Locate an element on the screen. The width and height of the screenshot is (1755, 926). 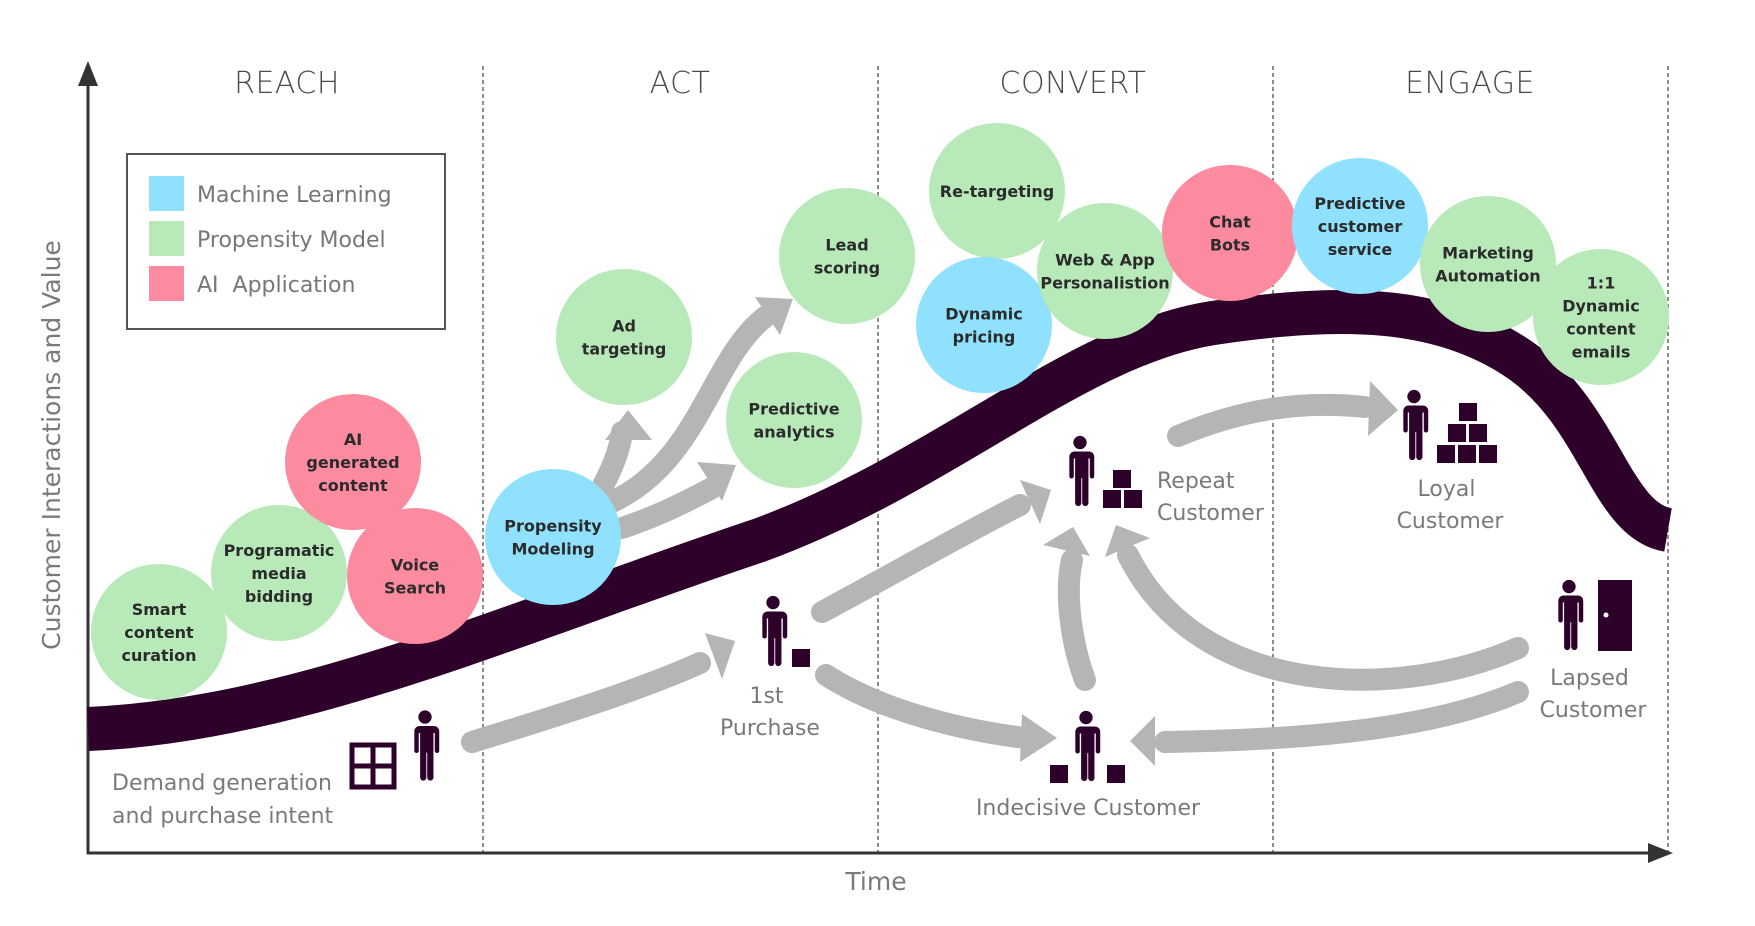
bubble-re-targeting: Re-targeting is located at coordinates (997, 191).